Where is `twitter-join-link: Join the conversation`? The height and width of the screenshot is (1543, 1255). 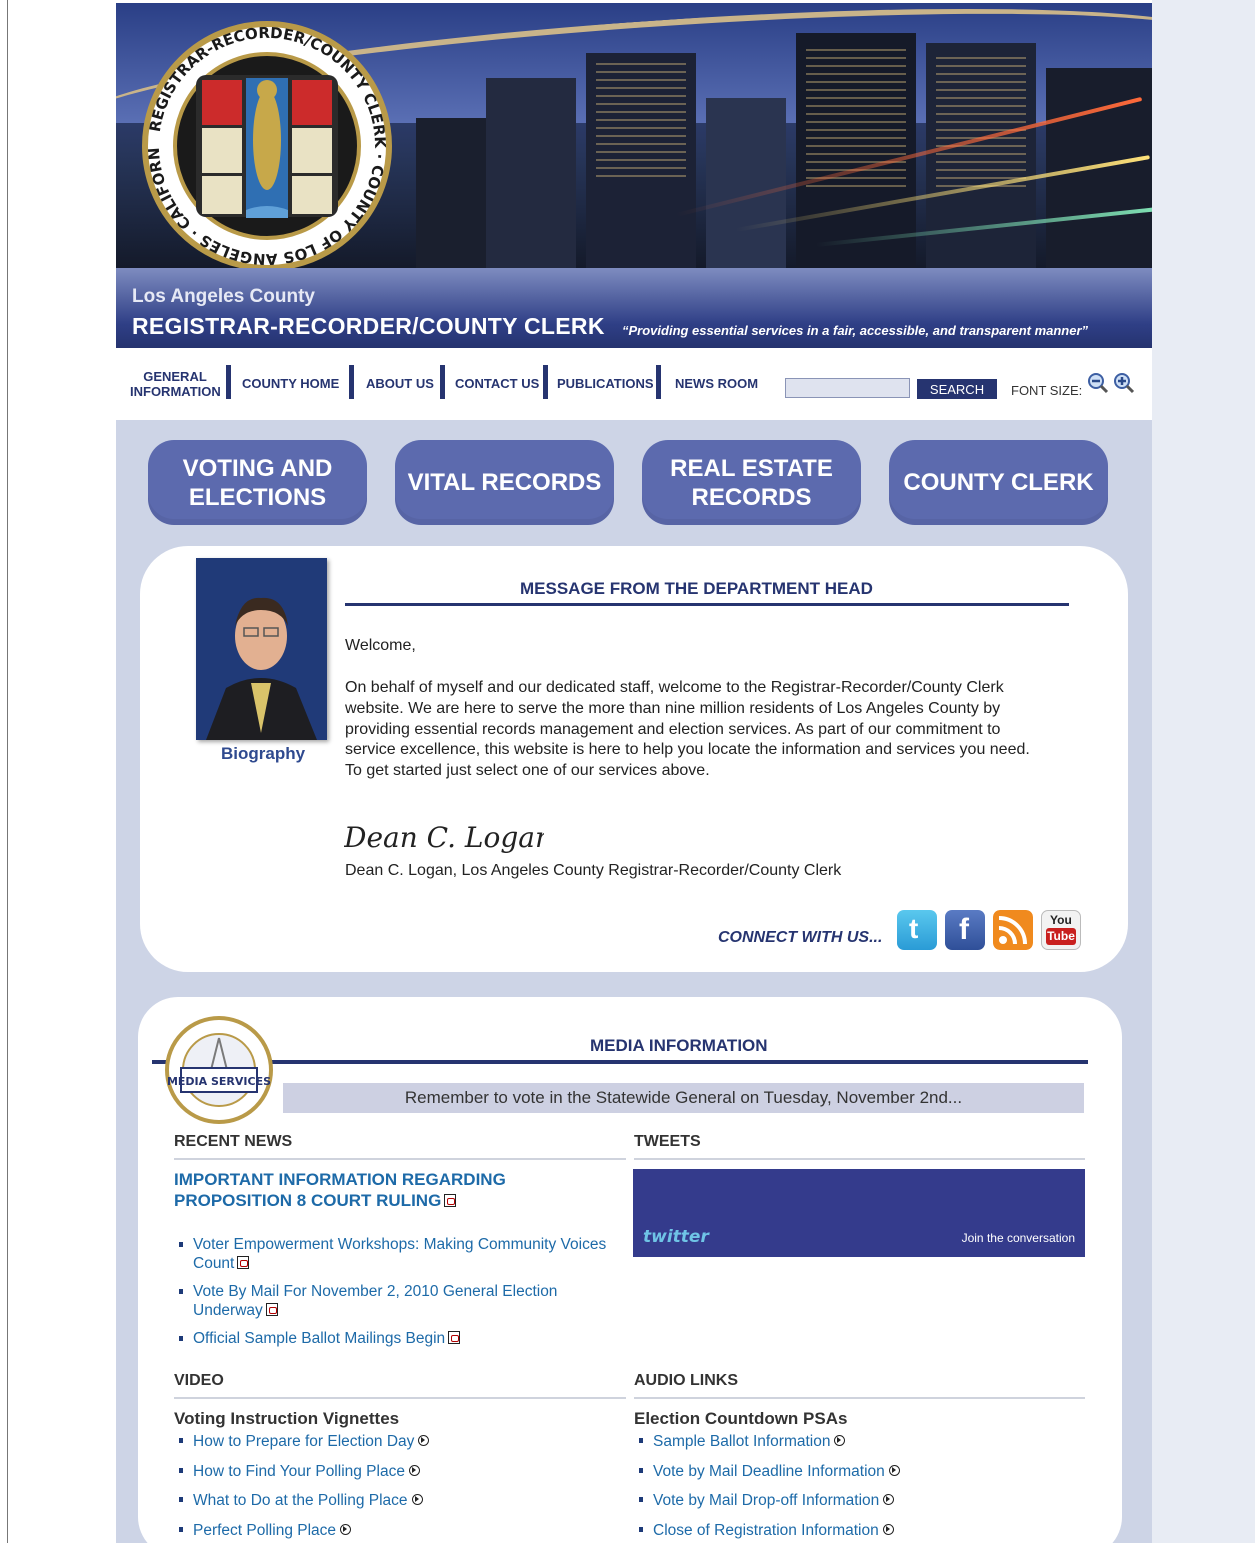
twitter-join-link: Join the conversation is located at coordinates (1018, 1238).